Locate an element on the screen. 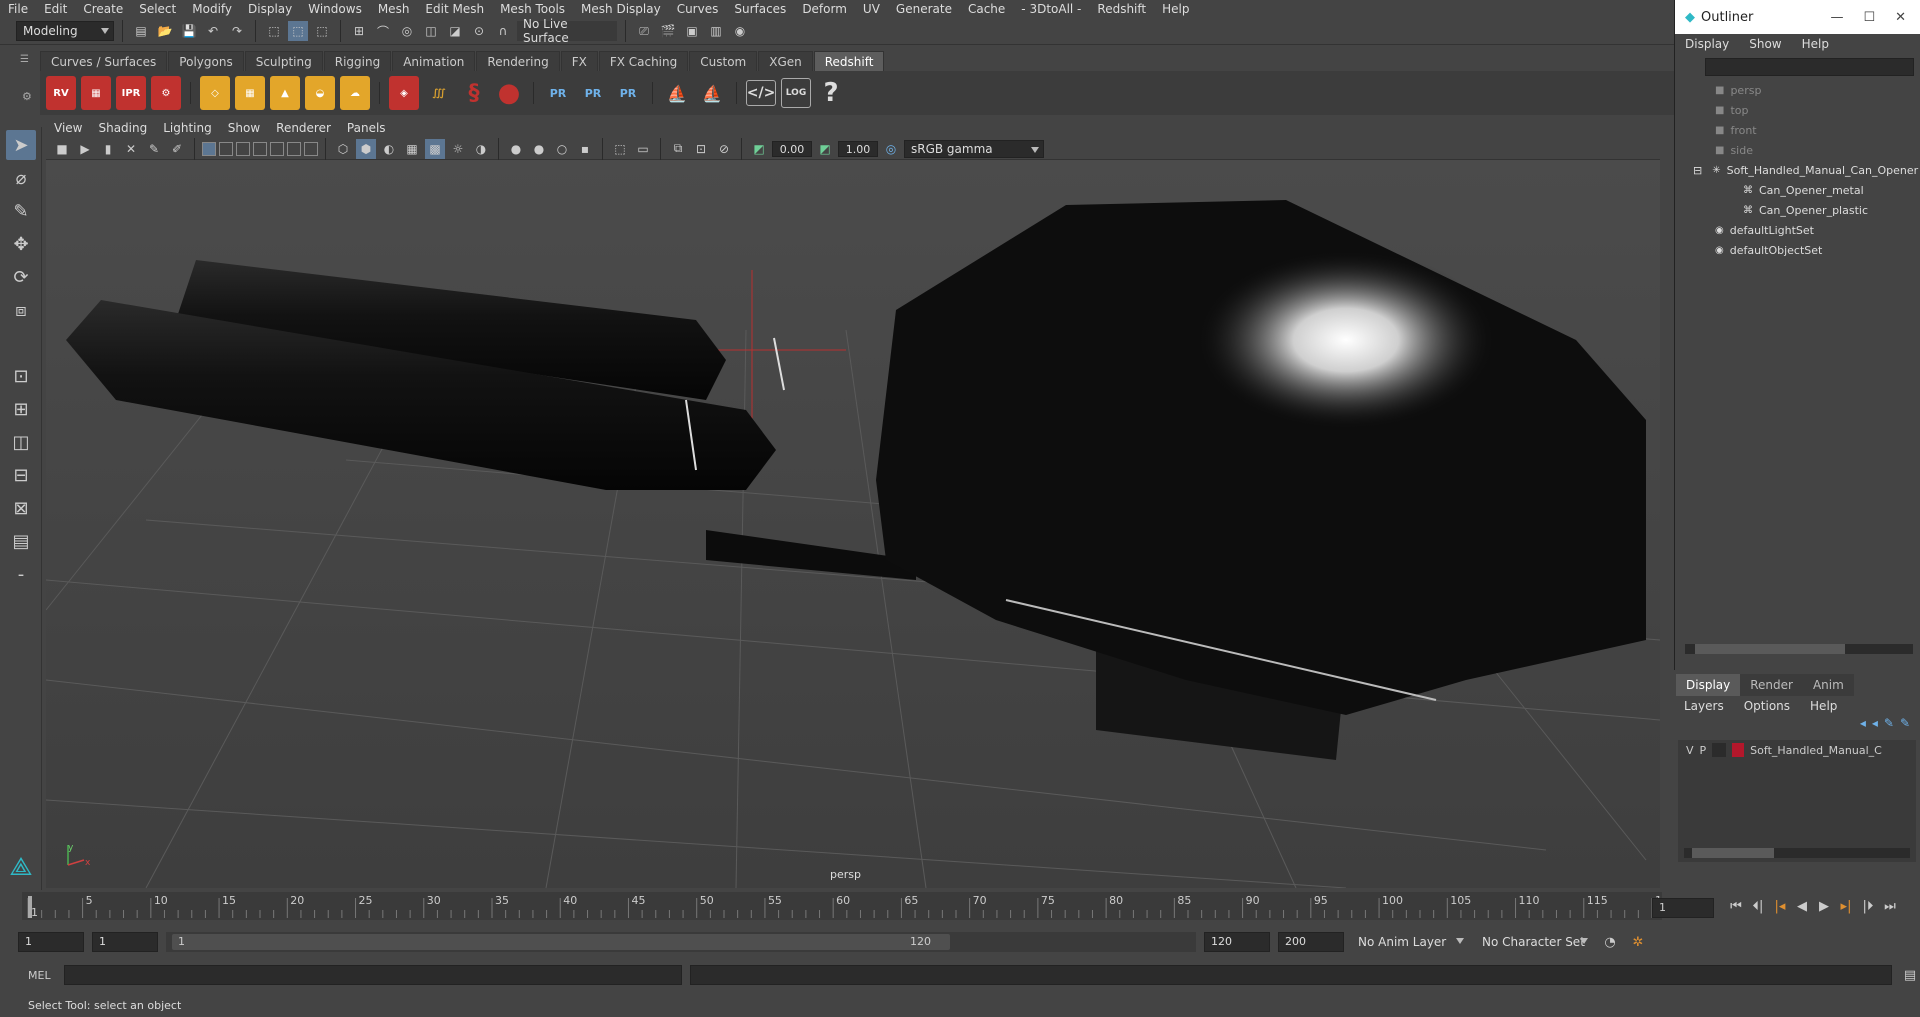 This screenshot has height=1017, width=1920. color-management-icon: ◎ is located at coordinates (891, 149).